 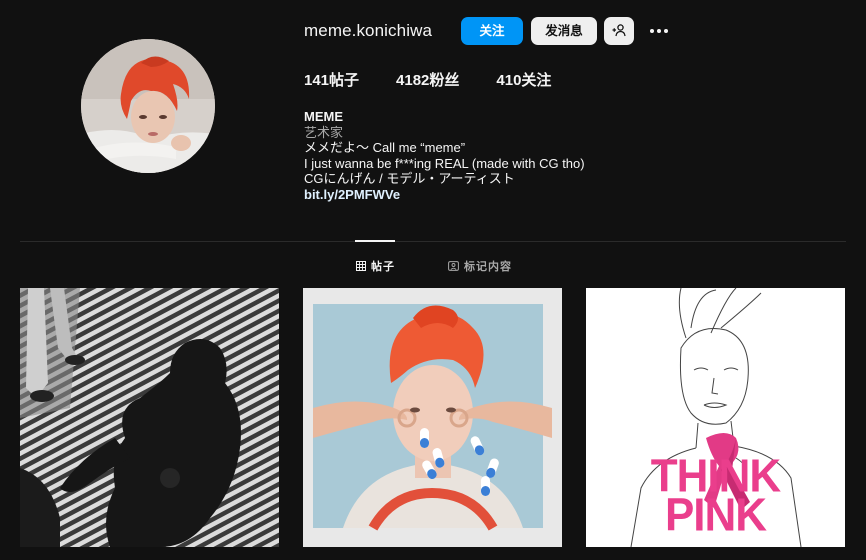 I want to click on more-options-button, so click(x=660, y=31).